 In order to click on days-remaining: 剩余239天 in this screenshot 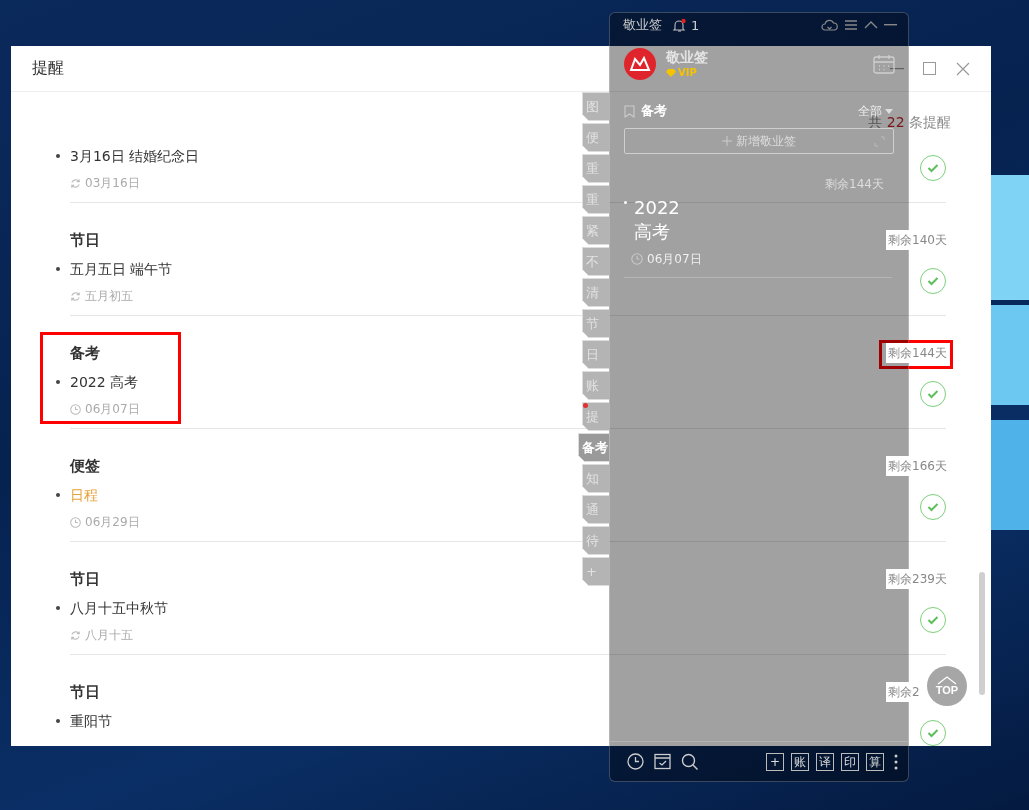, I will do `click(917, 579)`.